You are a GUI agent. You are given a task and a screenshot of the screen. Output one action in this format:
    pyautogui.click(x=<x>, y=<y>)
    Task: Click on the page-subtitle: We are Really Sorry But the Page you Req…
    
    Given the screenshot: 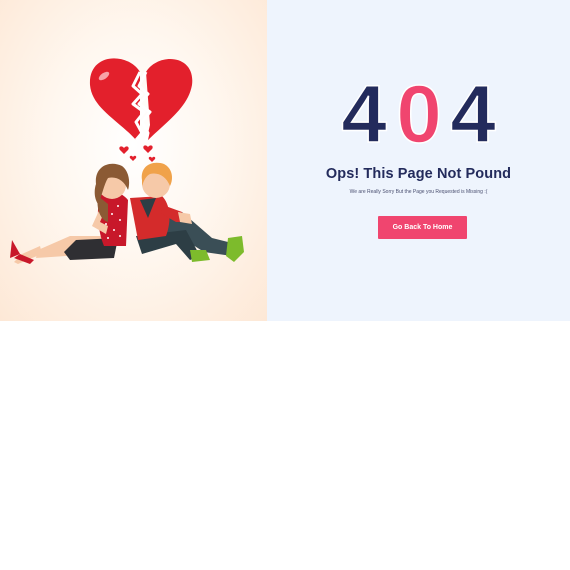 What is the action you would take?
    pyautogui.click(x=418, y=192)
    